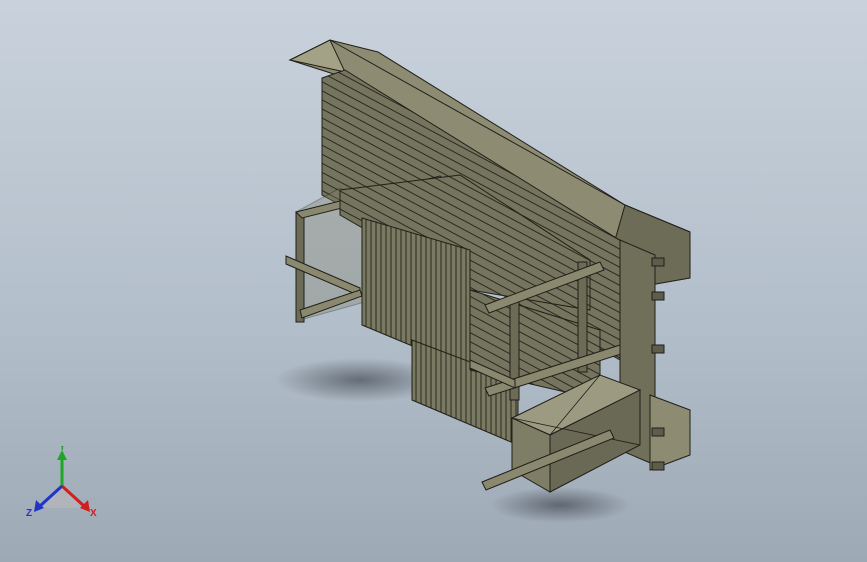 The width and height of the screenshot is (867, 562). What do you see at coordinates (64, 486) in the screenshot?
I see `view-triad: Y X Z` at bounding box center [64, 486].